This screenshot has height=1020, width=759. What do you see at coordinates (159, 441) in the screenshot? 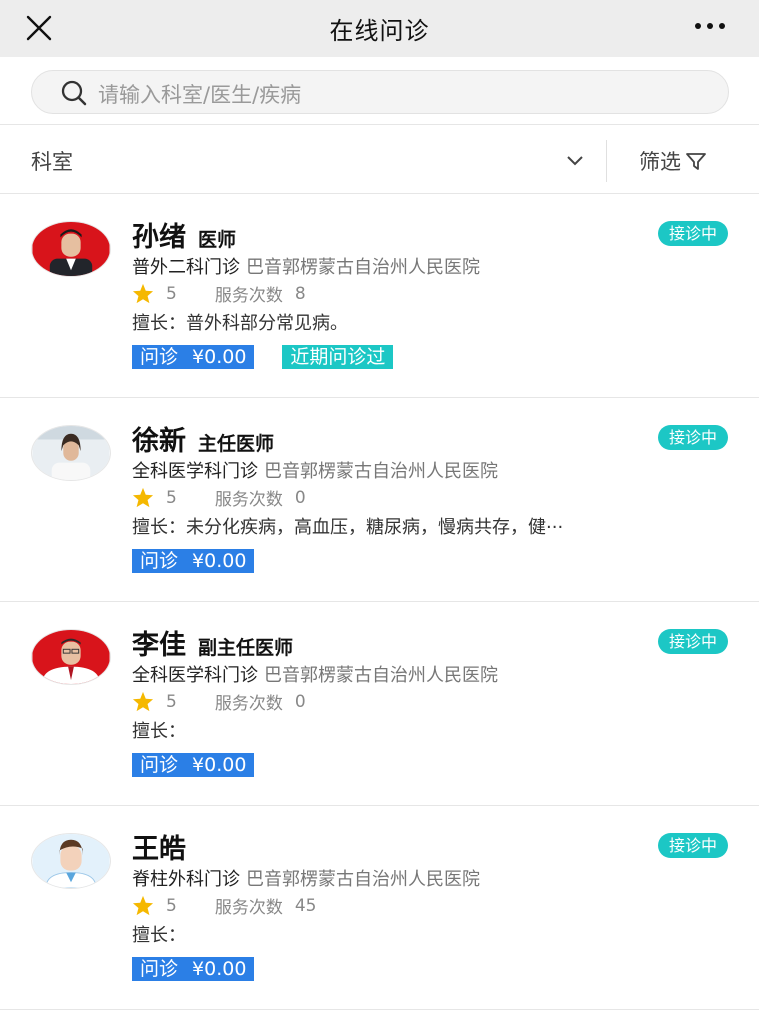
I see `doctor-name: 徐新` at bounding box center [159, 441].